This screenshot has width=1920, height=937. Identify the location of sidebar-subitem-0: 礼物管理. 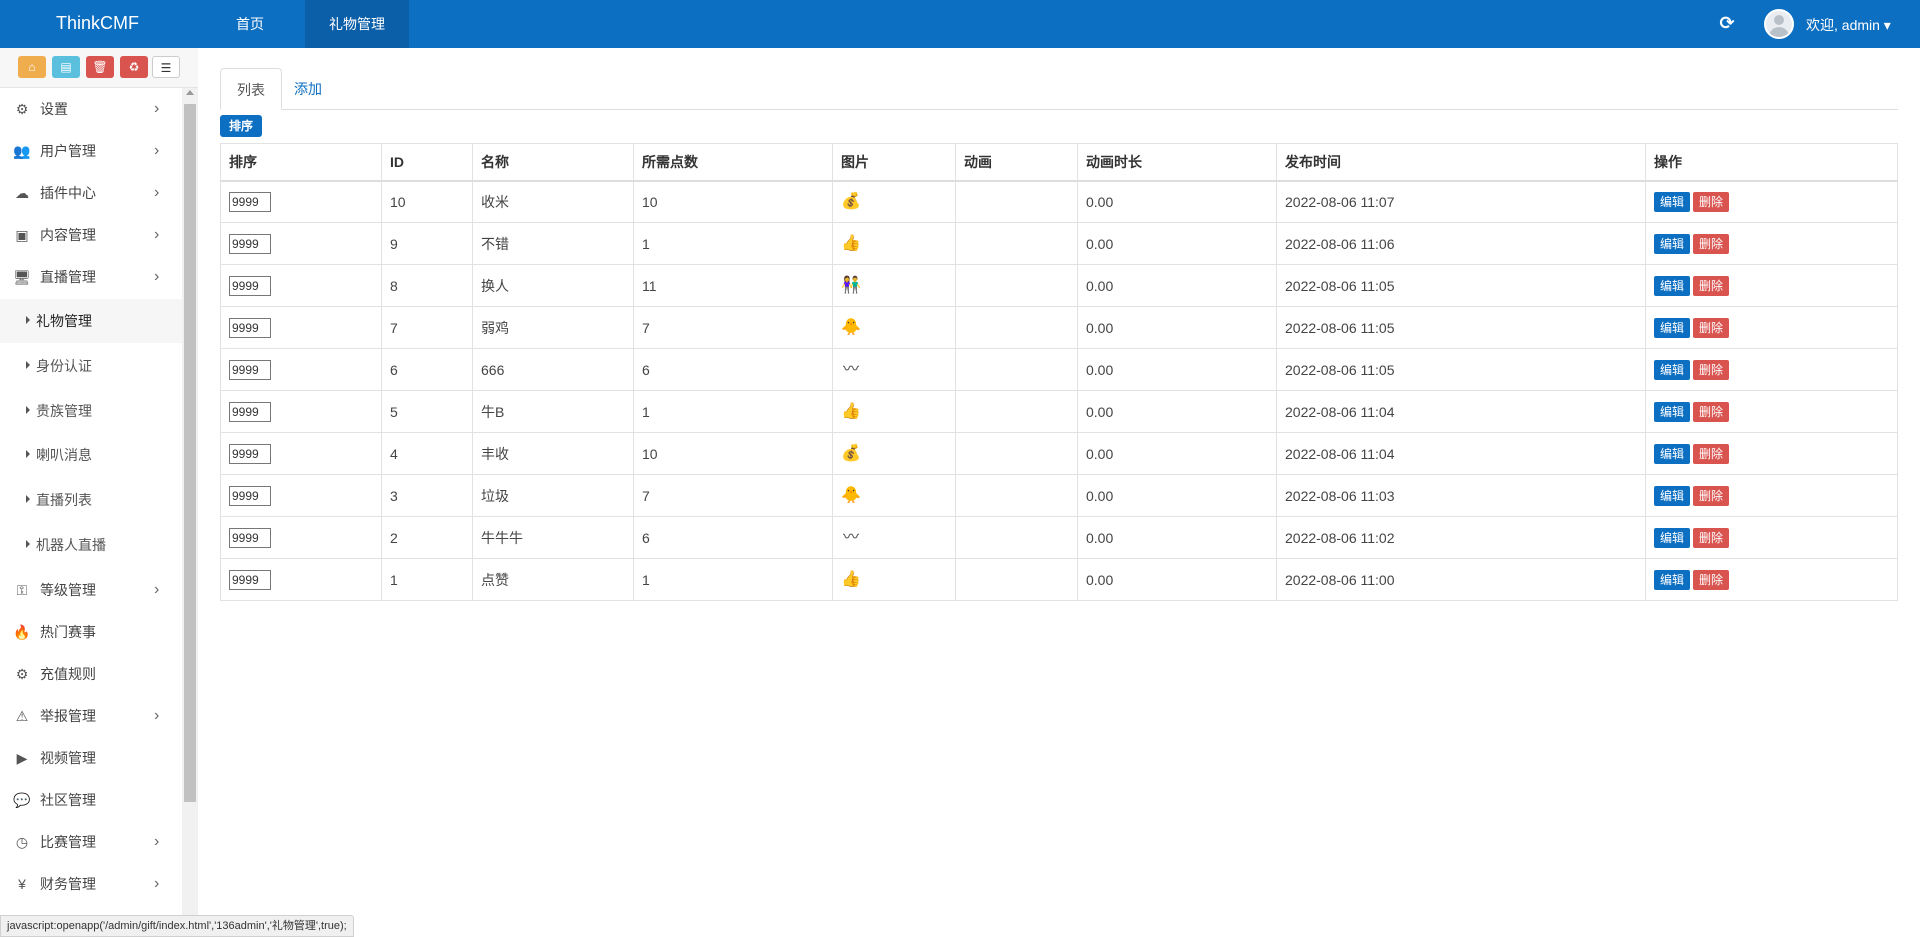
(91, 321).